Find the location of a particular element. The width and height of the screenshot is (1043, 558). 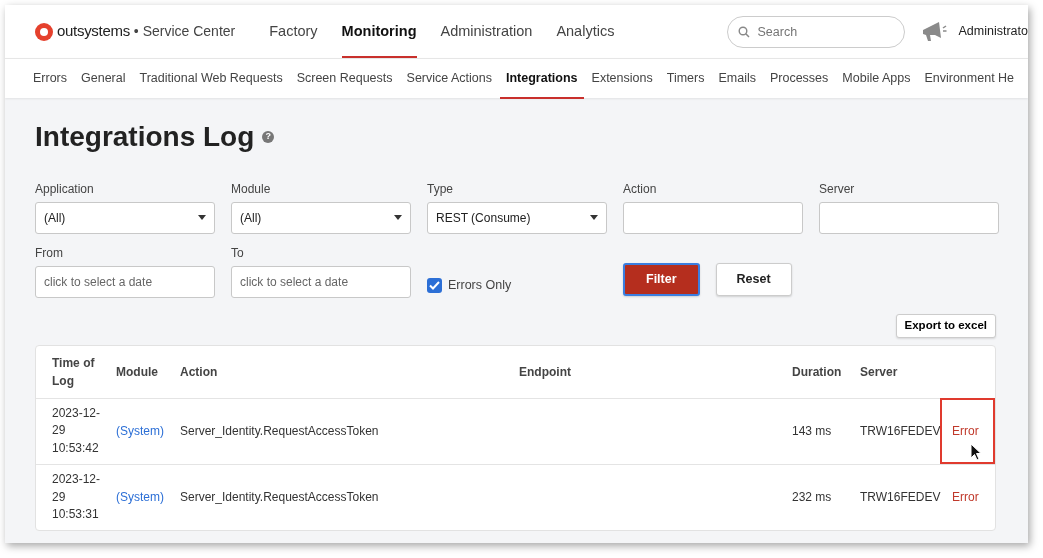

product-name: • Service Center is located at coordinates (184, 31).